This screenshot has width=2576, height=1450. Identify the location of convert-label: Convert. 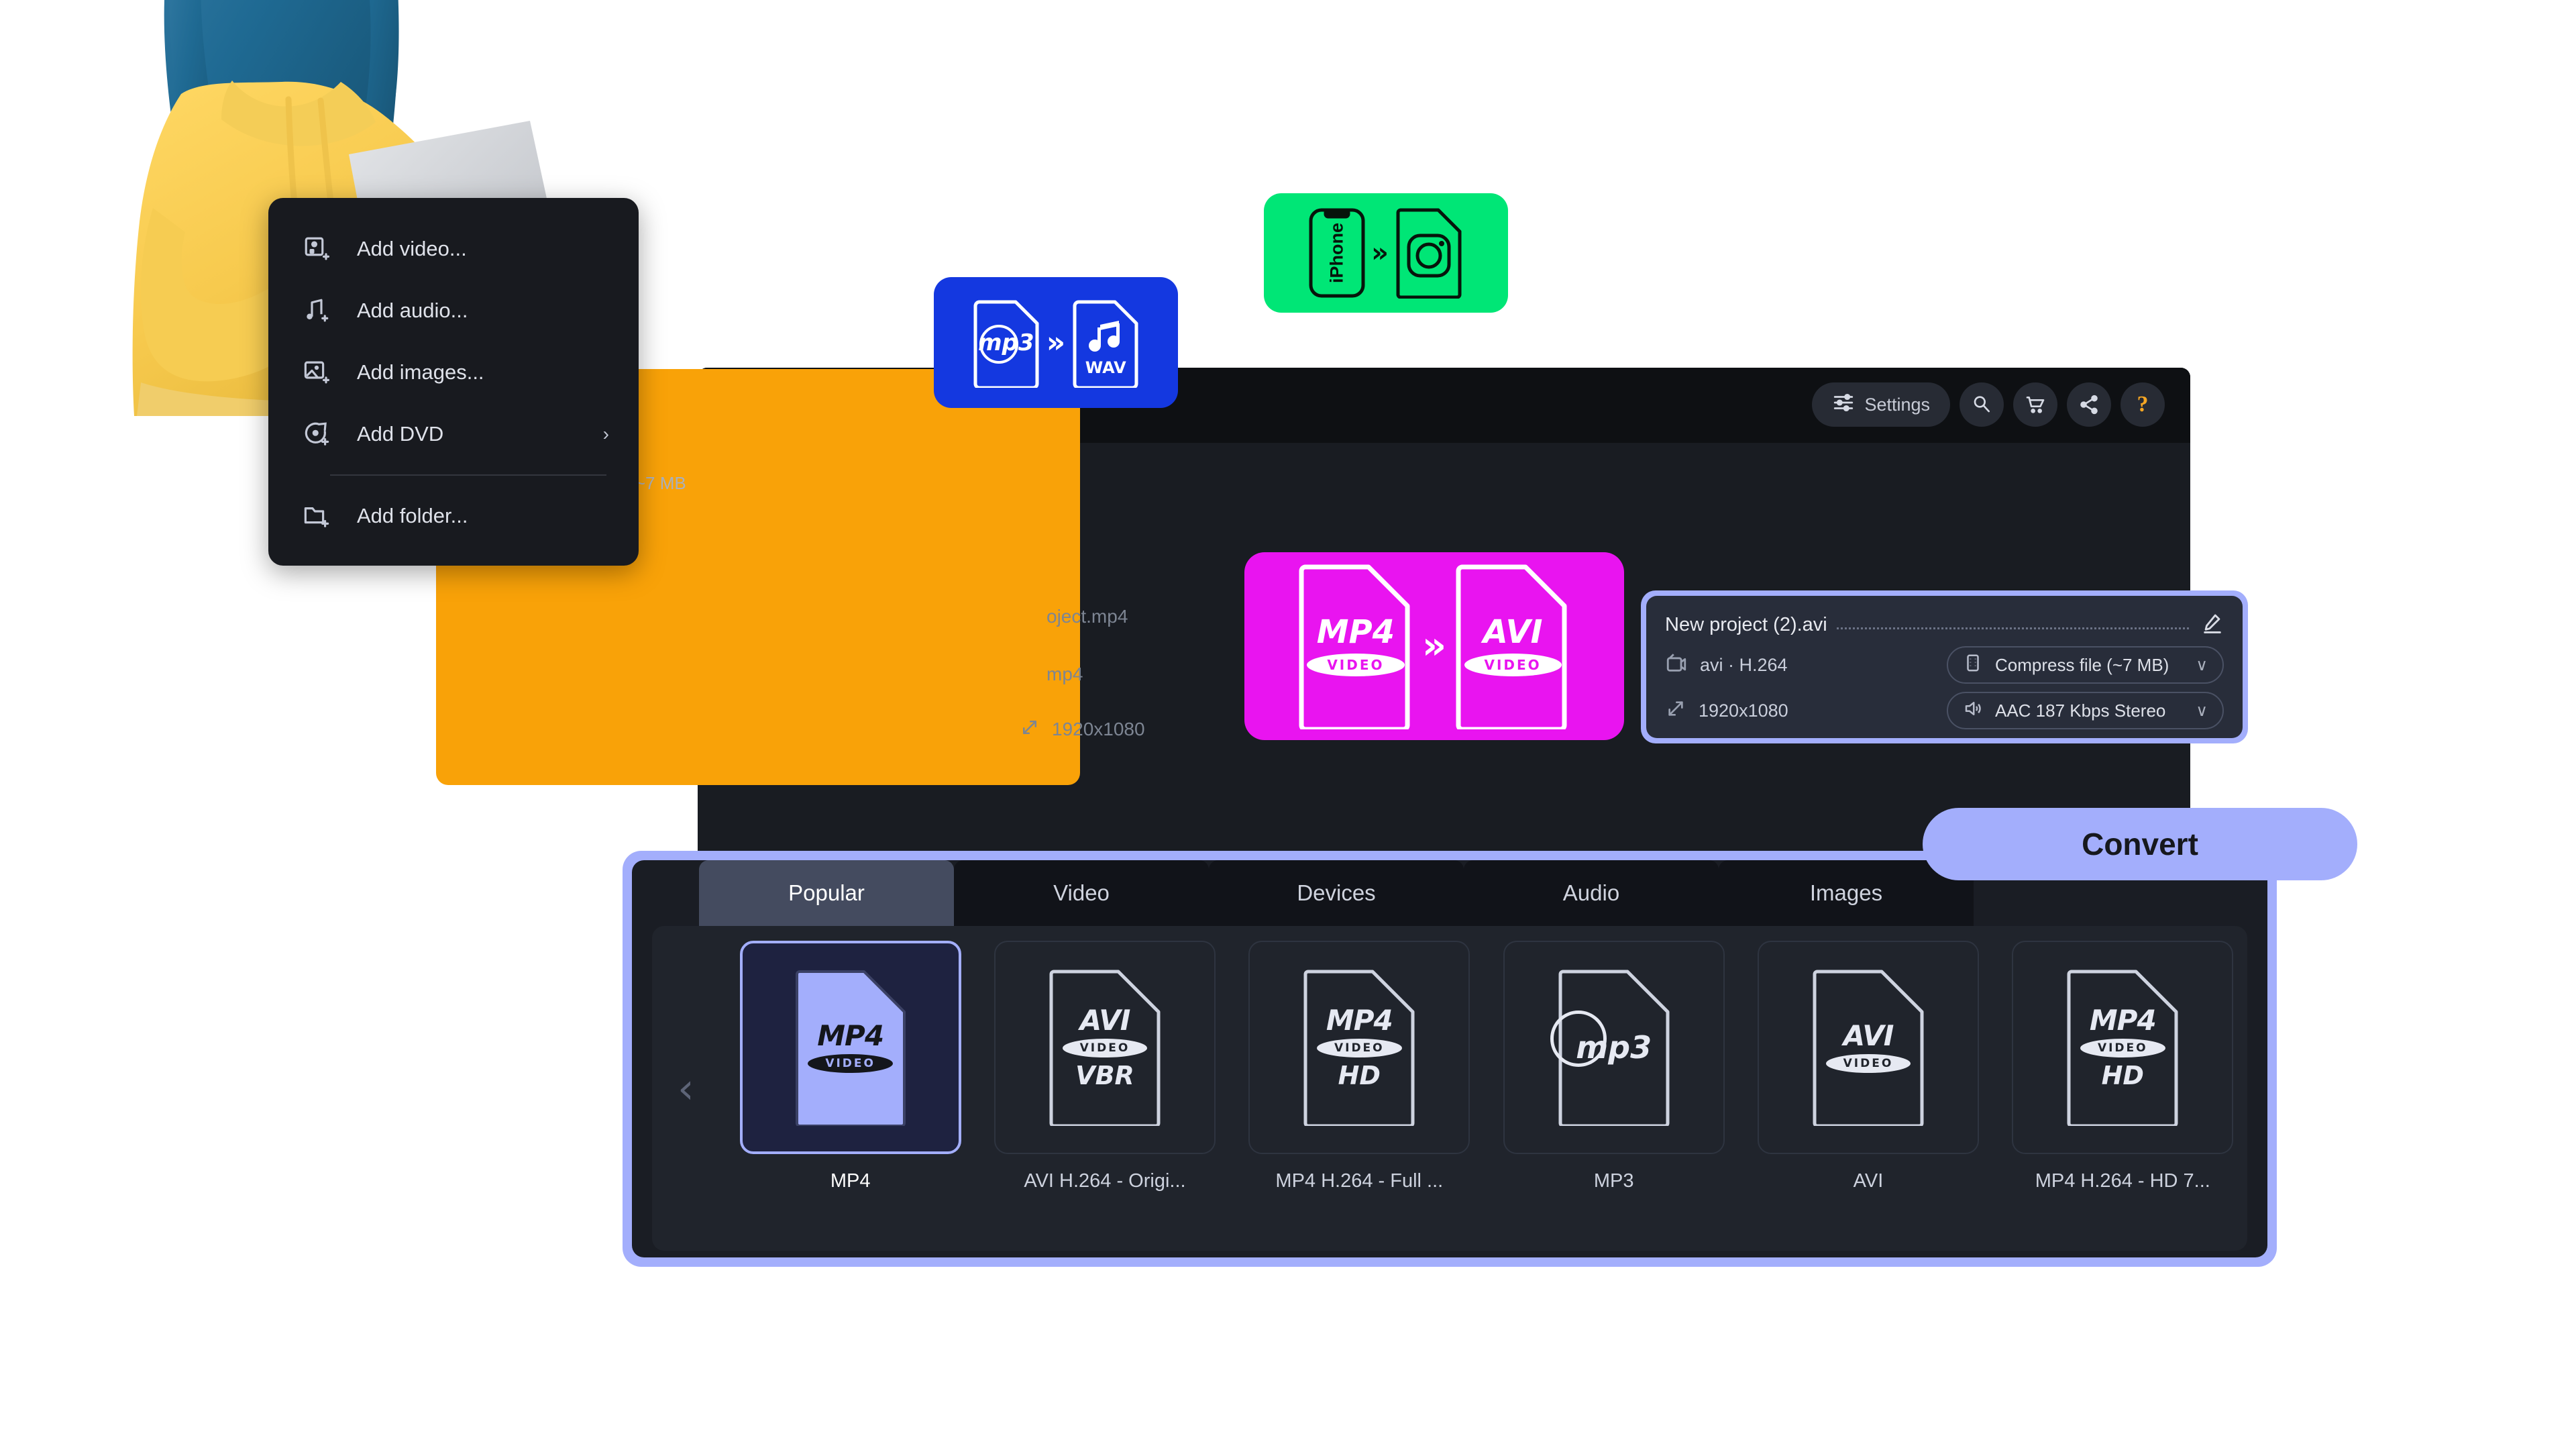
(2140, 844).